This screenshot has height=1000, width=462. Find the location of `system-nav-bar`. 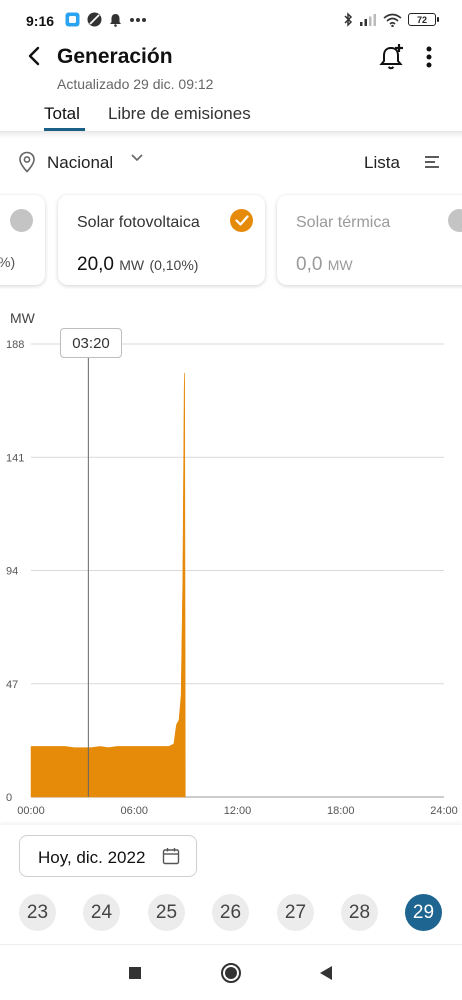

system-nav-bar is located at coordinates (231, 972).